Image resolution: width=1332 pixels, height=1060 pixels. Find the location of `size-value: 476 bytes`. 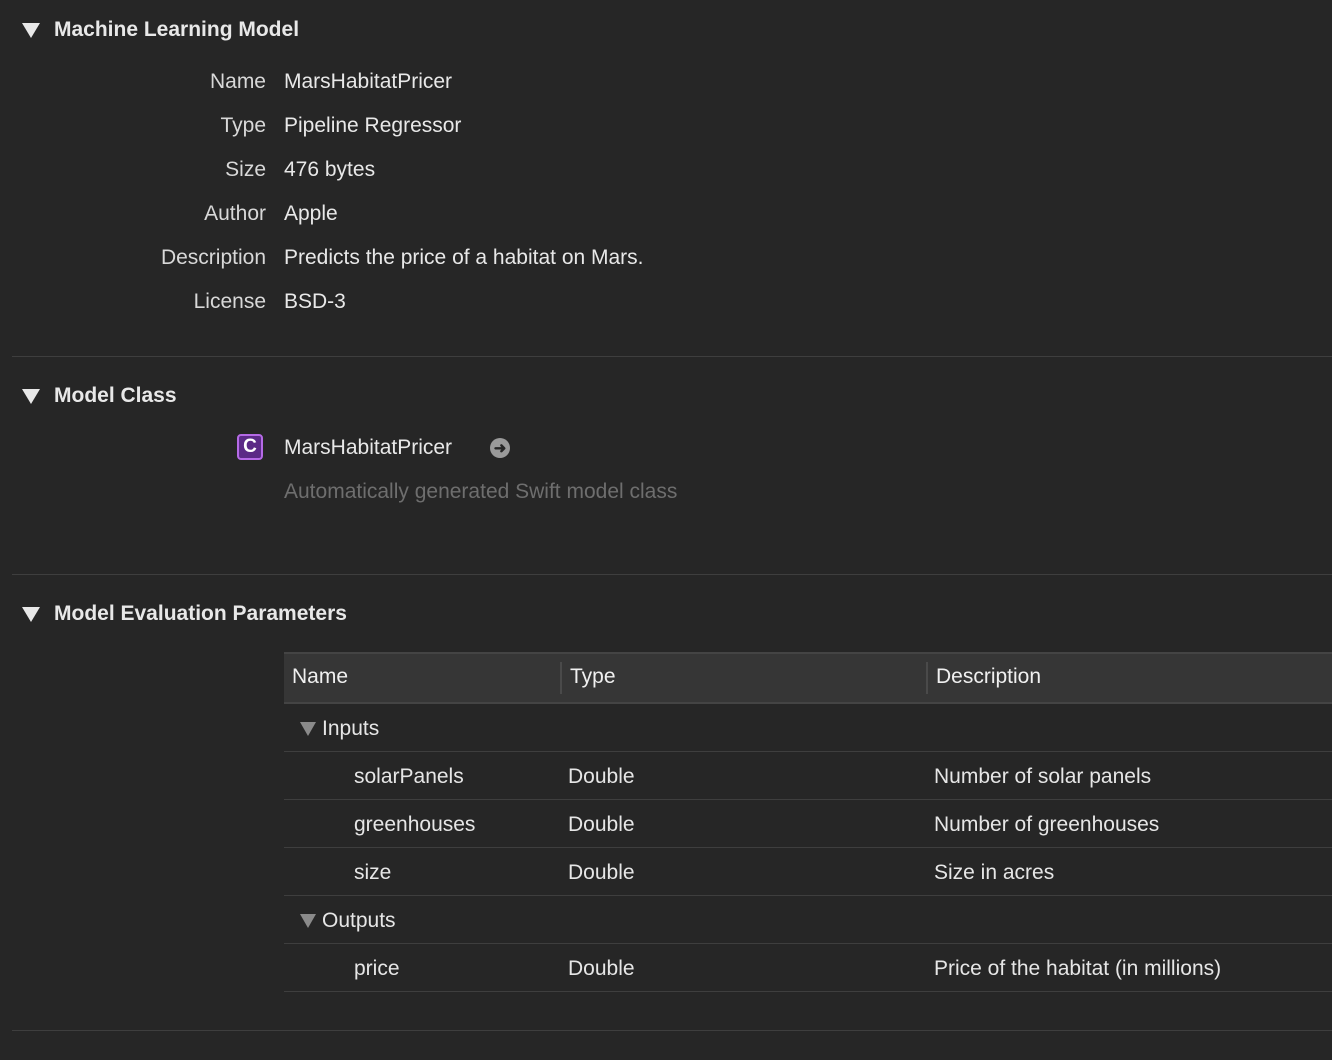

size-value: 476 bytes is located at coordinates (330, 169).